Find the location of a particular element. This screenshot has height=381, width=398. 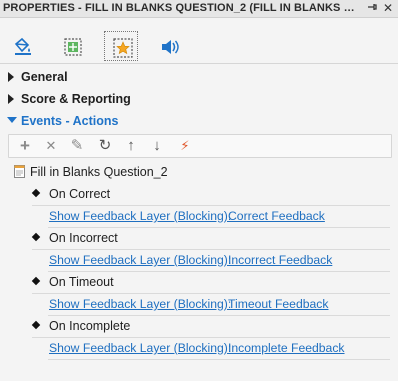

move-up-icon: ↑ is located at coordinates (131, 146).